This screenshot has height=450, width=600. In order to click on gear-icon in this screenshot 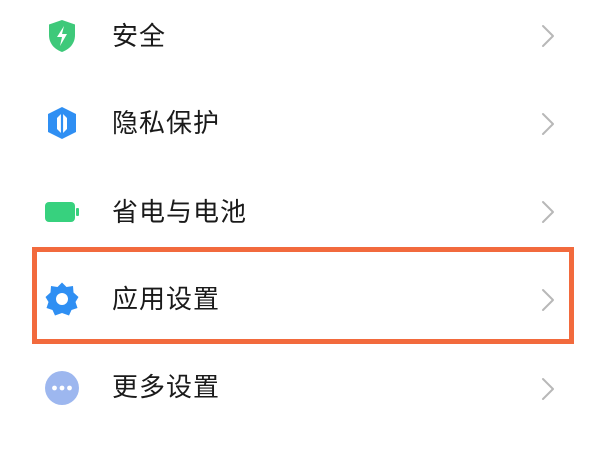, I will do `click(62, 299)`.